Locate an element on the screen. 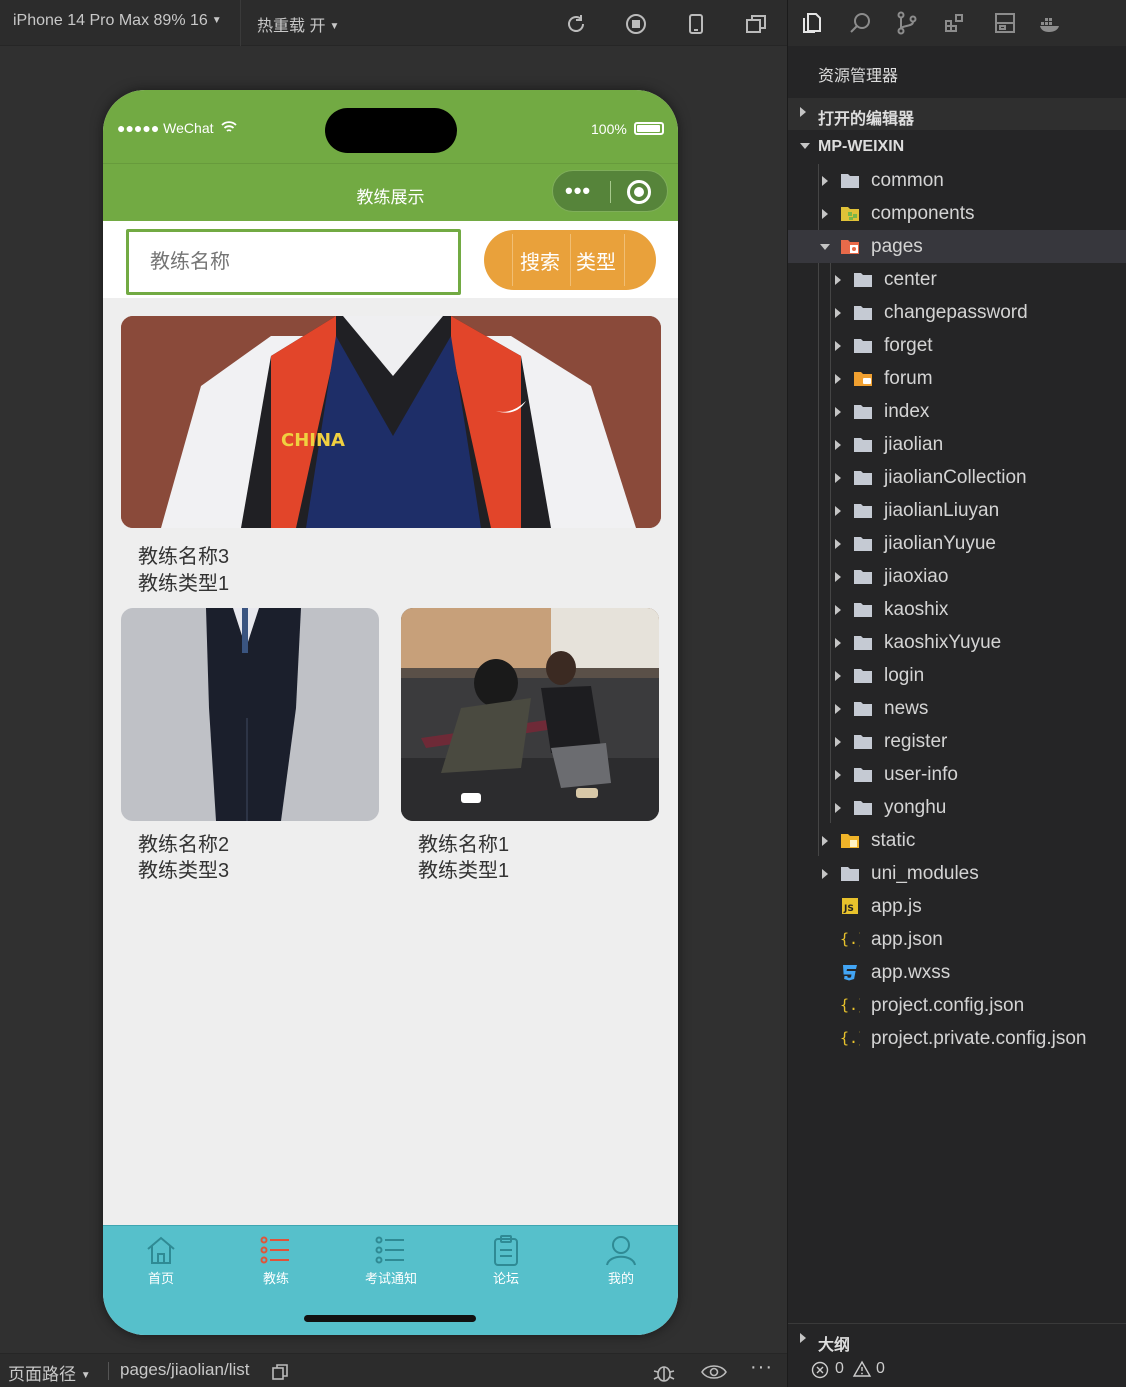 The image size is (1126, 1387). tree-item-changepassword: changepassword is located at coordinates (957, 312).